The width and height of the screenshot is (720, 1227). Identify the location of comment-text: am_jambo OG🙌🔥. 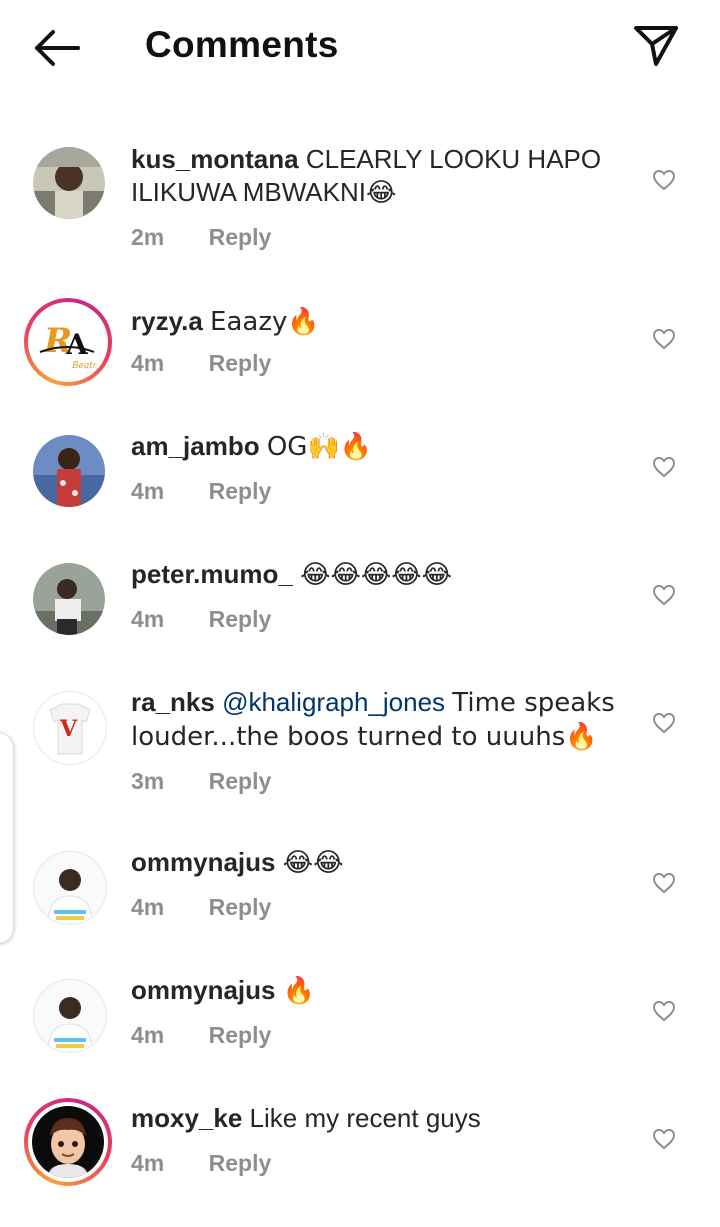
(381, 447).